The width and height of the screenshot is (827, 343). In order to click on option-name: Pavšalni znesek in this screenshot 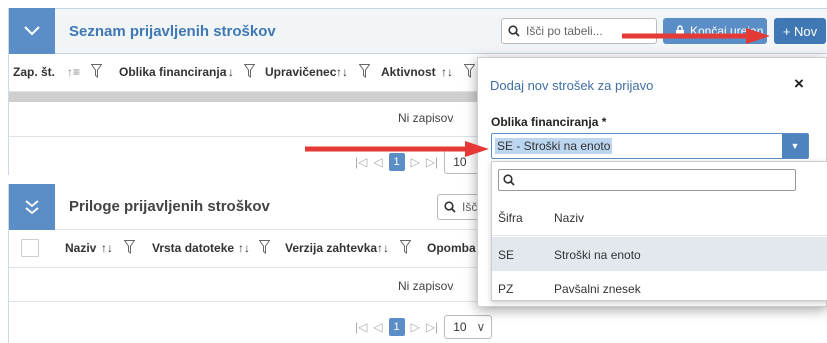, I will do `click(597, 289)`.